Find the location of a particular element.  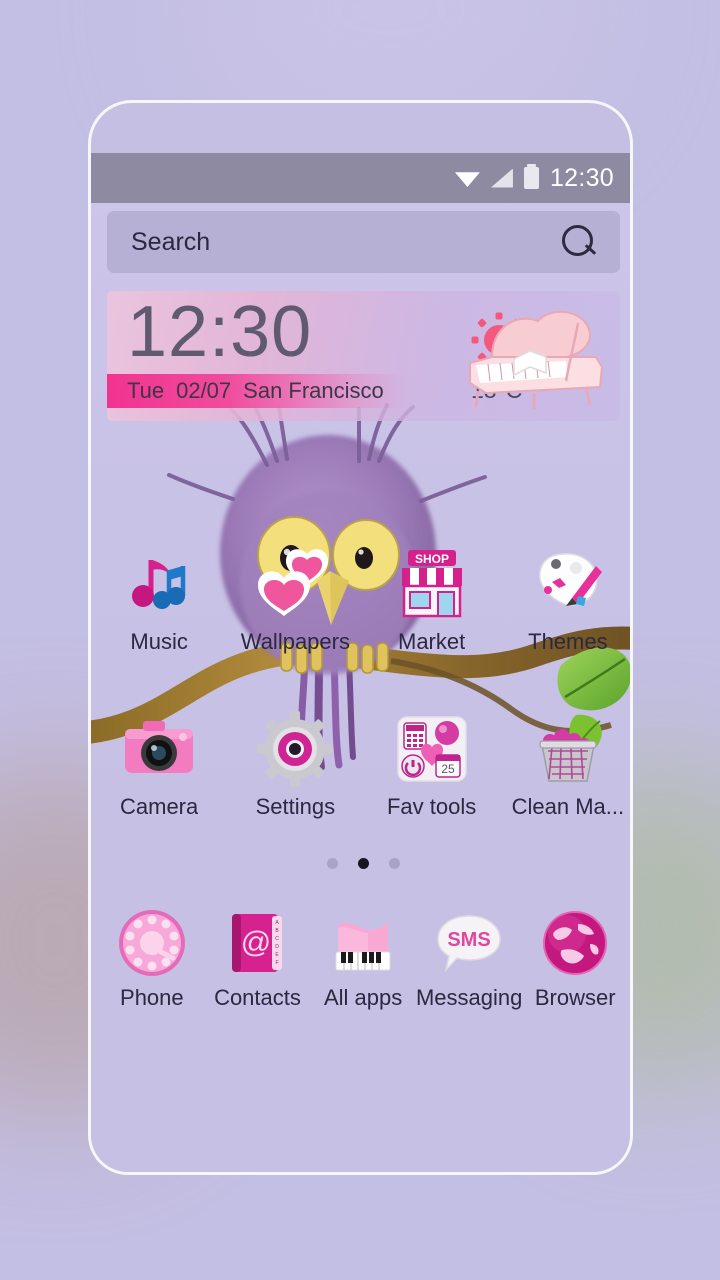

page-indicator is located at coordinates (360, 863).